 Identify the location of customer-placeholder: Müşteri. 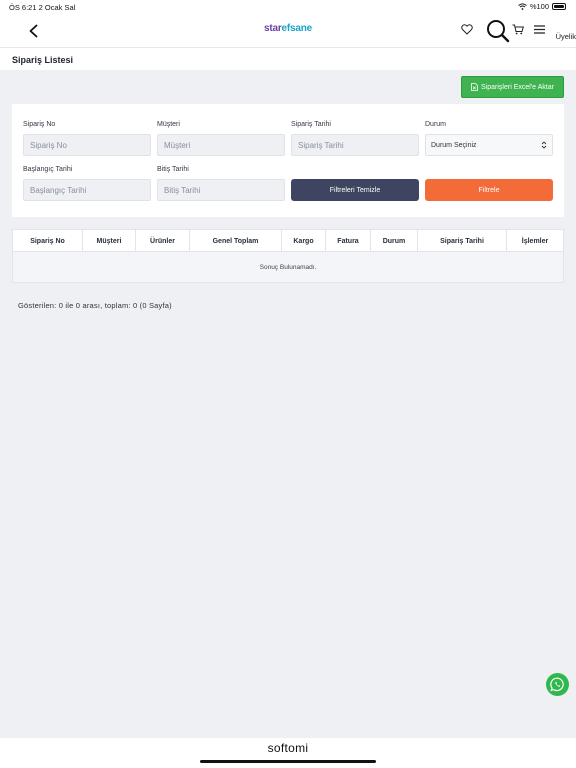
(177, 145).